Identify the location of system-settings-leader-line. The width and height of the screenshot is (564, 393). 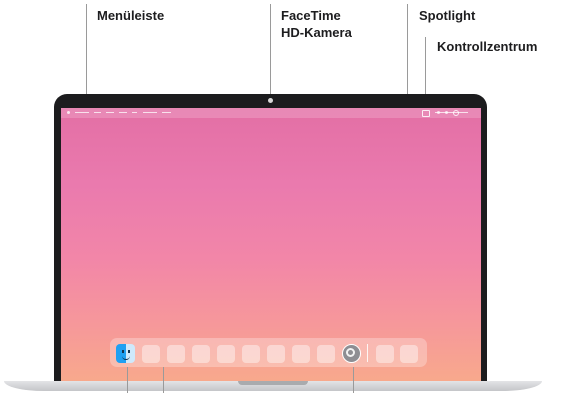
(353, 380).